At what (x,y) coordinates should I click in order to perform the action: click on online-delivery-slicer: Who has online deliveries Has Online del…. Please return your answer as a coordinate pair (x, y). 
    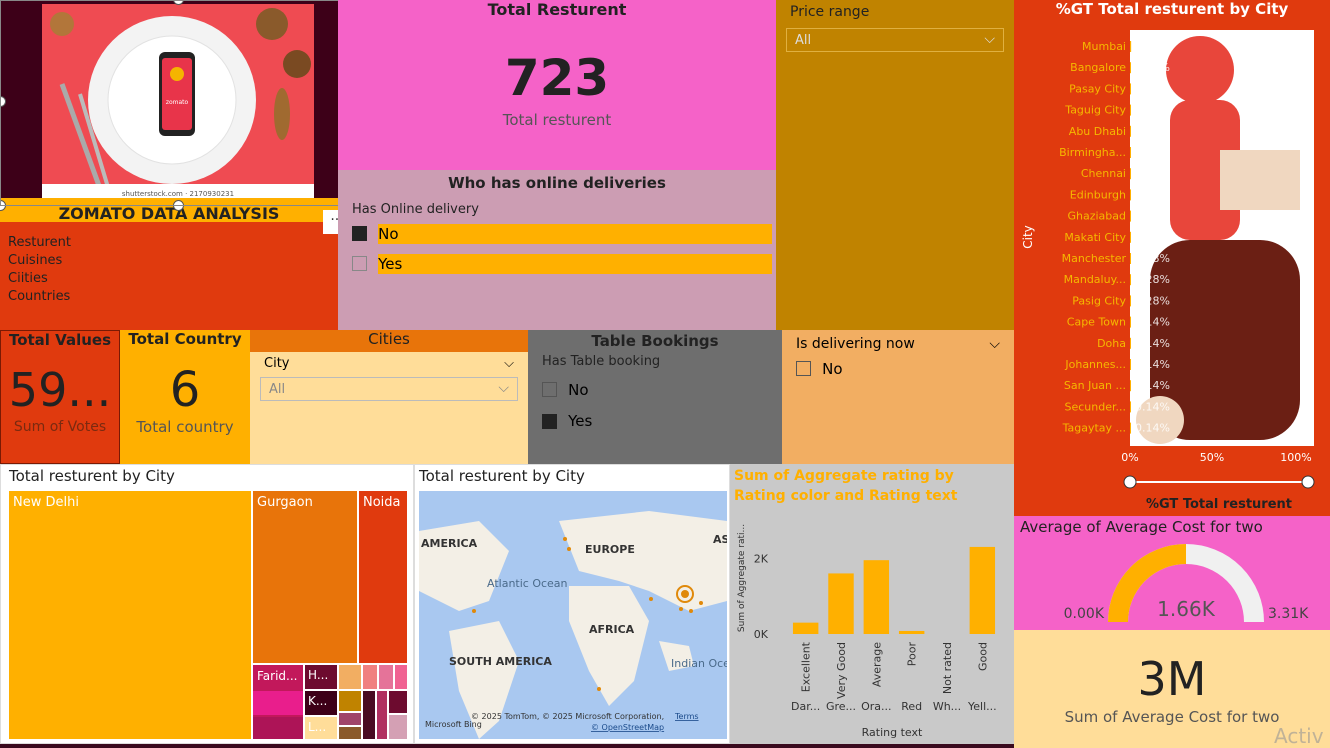
    Looking at the image, I should click on (557, 250).